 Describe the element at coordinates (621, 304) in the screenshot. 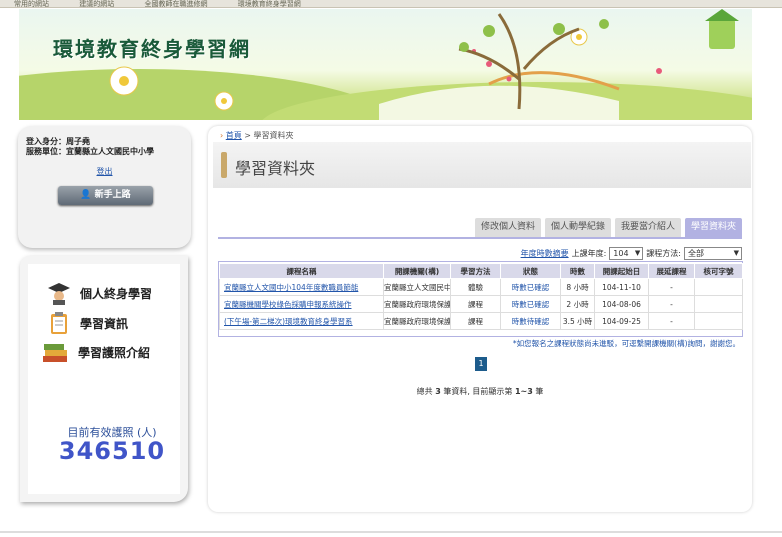

I see `start-date-cell: 104-08-06` at that location.